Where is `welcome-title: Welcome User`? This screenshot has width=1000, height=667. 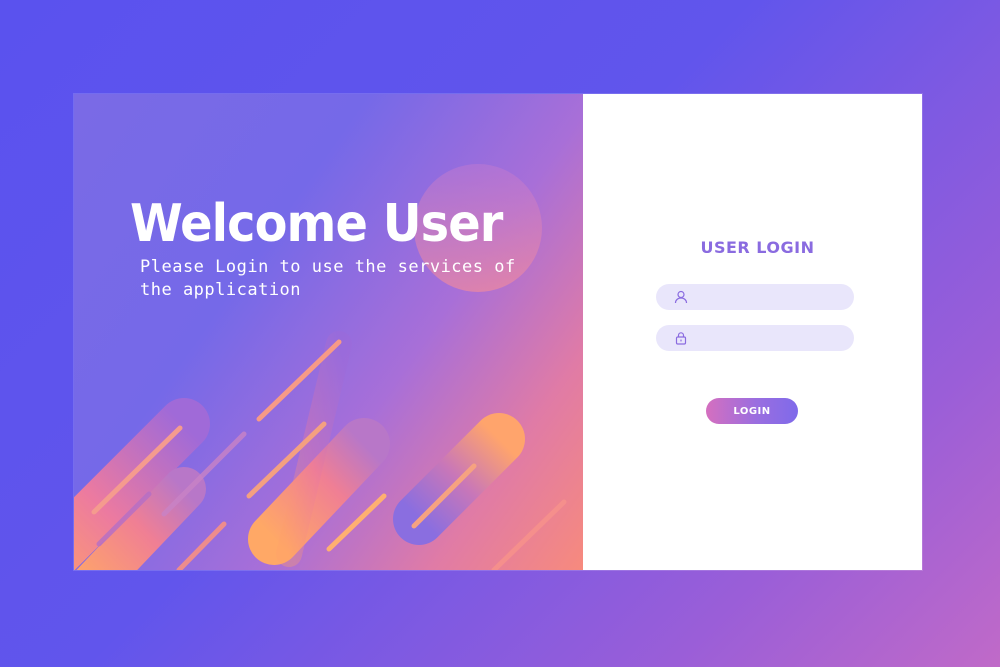
welcome-title: Welcome User is located at coordinates (316, 224).